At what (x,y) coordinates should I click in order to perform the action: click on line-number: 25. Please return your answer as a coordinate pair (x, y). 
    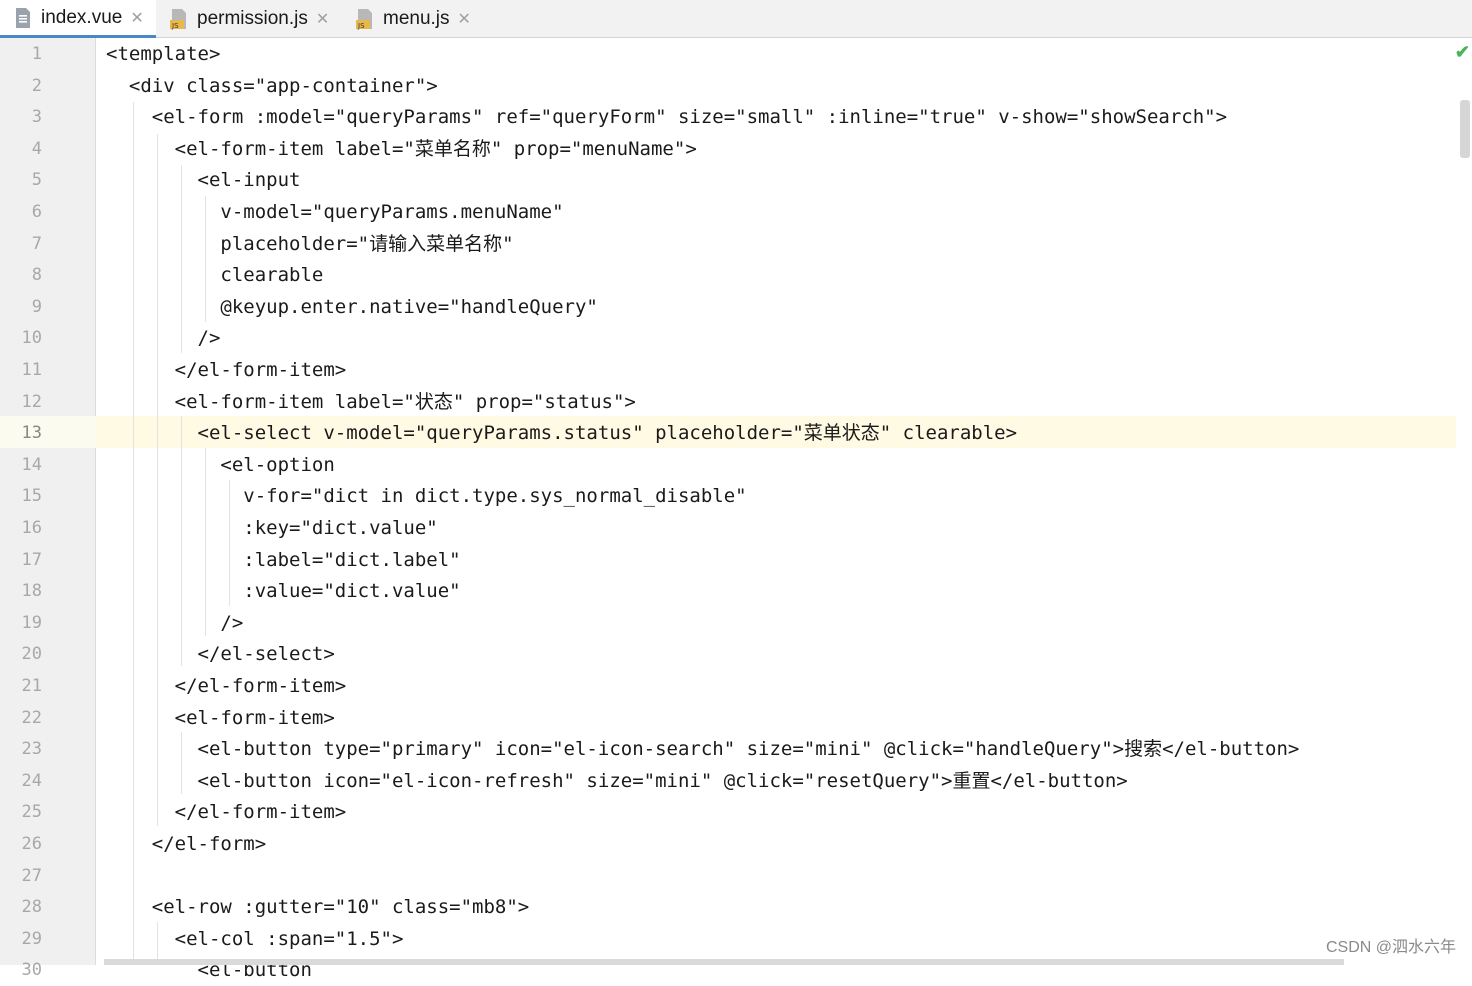
    Looking at the image, I should click on (31, 812).